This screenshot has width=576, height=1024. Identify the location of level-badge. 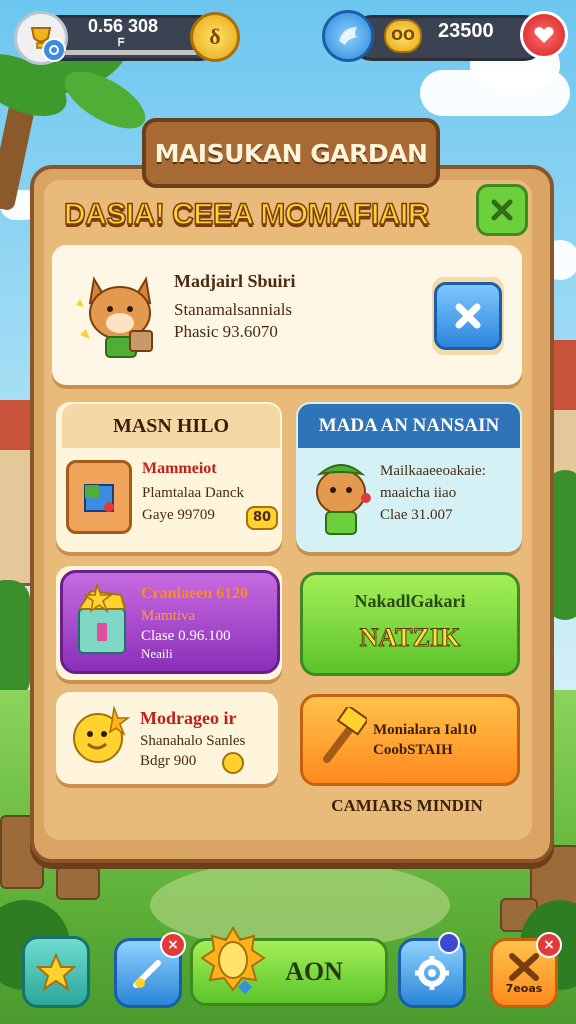
(54, 50).